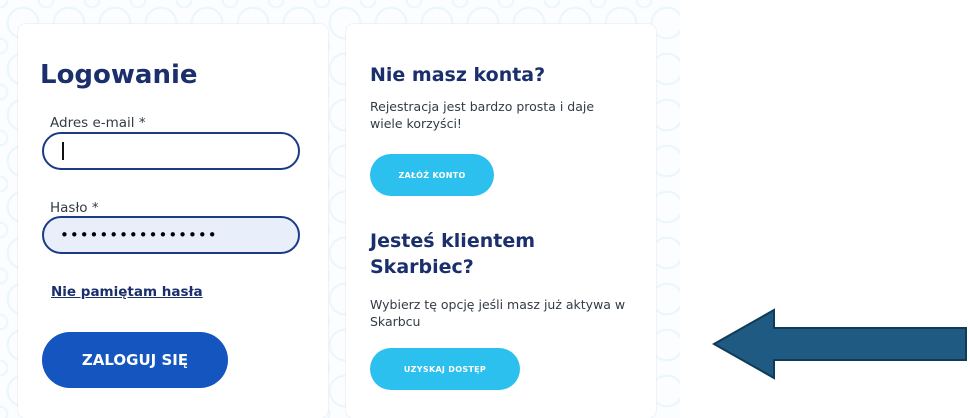  Describe the element at coordinates (445, 369) in the screenshot. I see `get-access-button: UZYSKAJ DOSTĘP` at that location.